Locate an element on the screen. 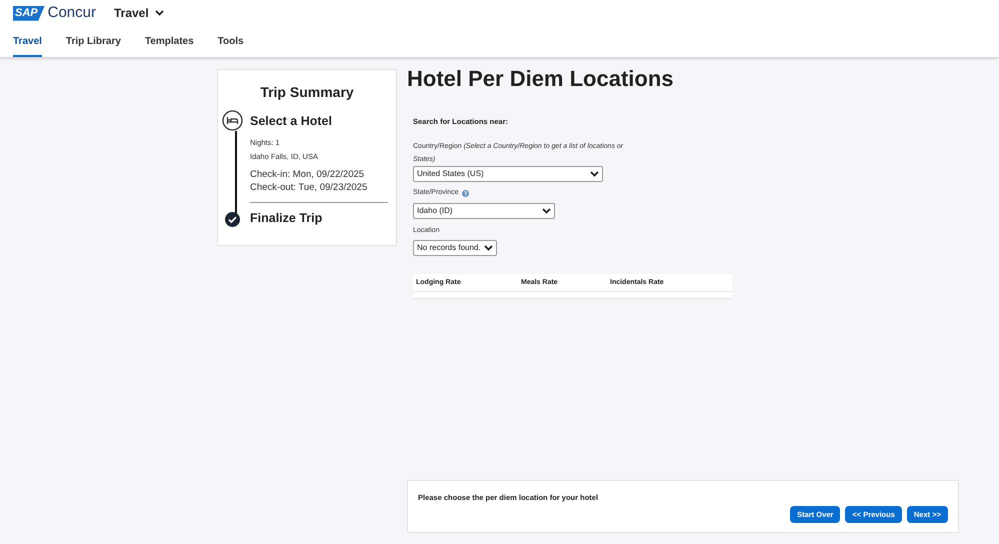  card-title: Trip Summary is located at coordinates (307, 92).